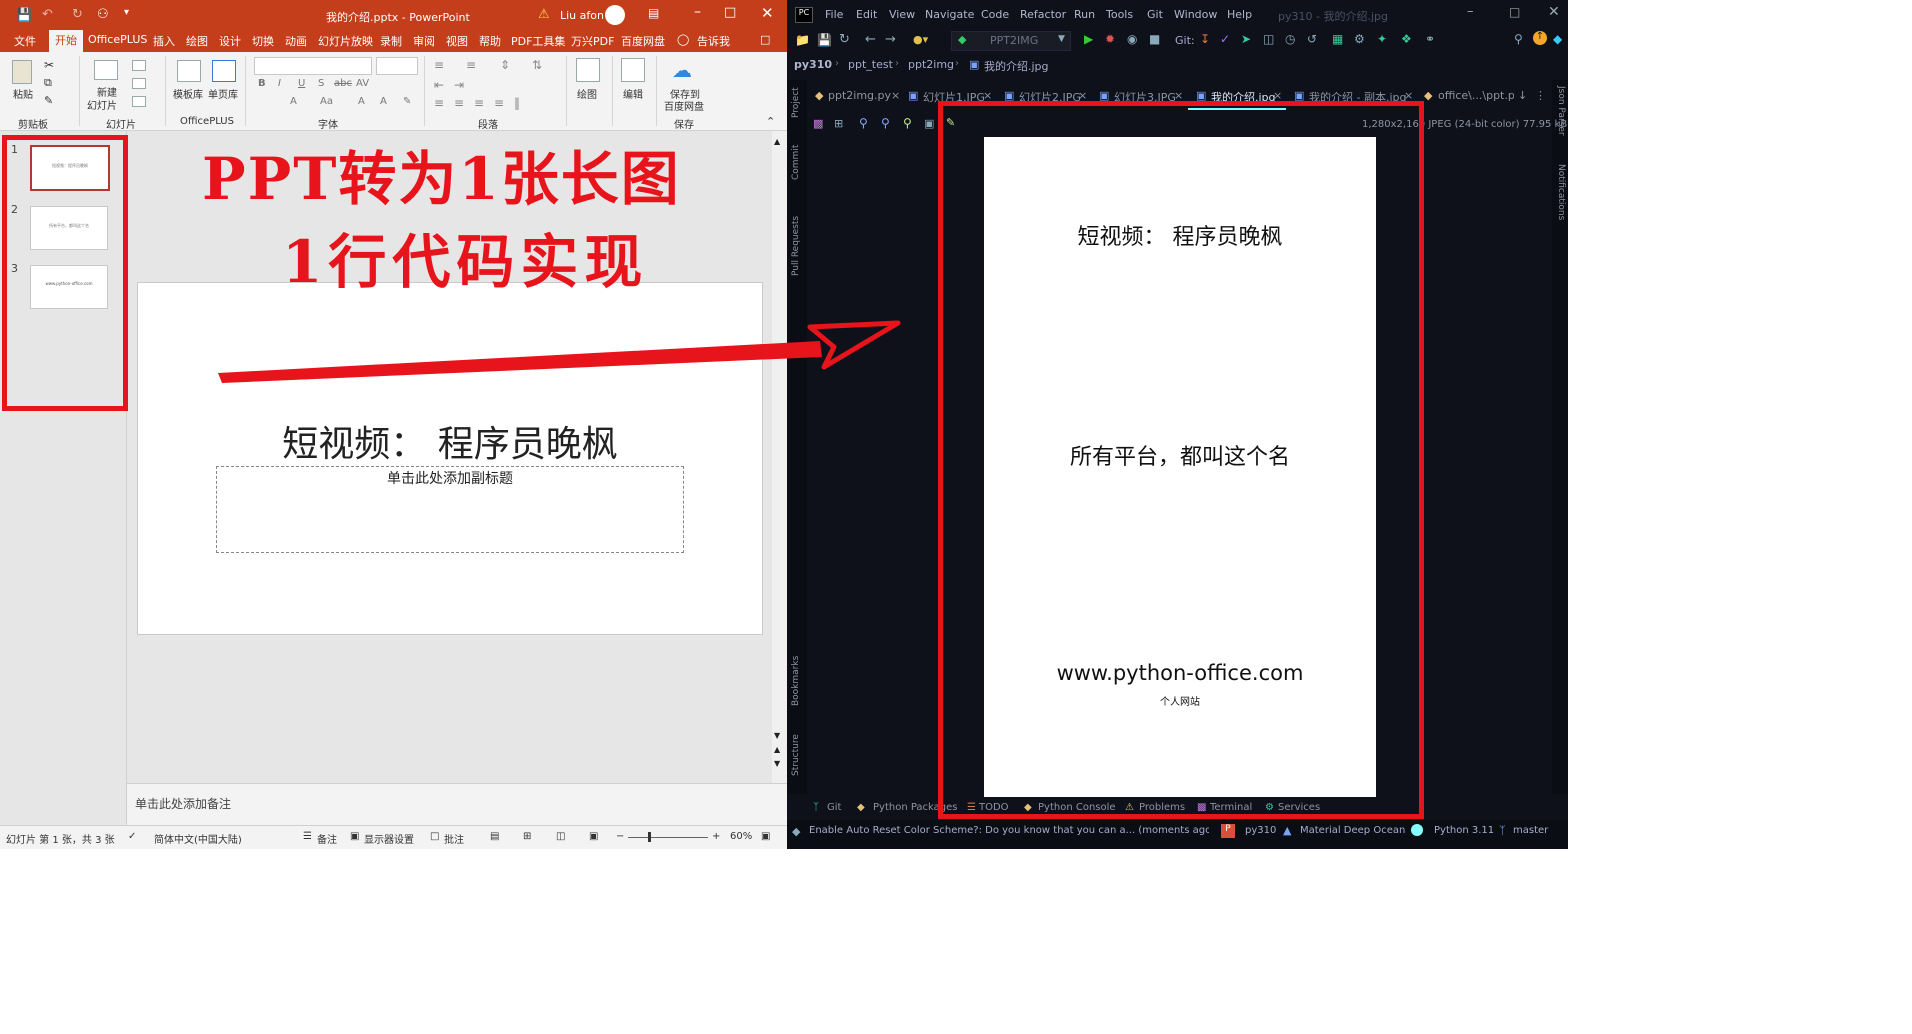 The image size is (1912, 1034). Describe the element at coordinates (490, 41) in the screenshot. I see `tab-help: 帮助` at that location.